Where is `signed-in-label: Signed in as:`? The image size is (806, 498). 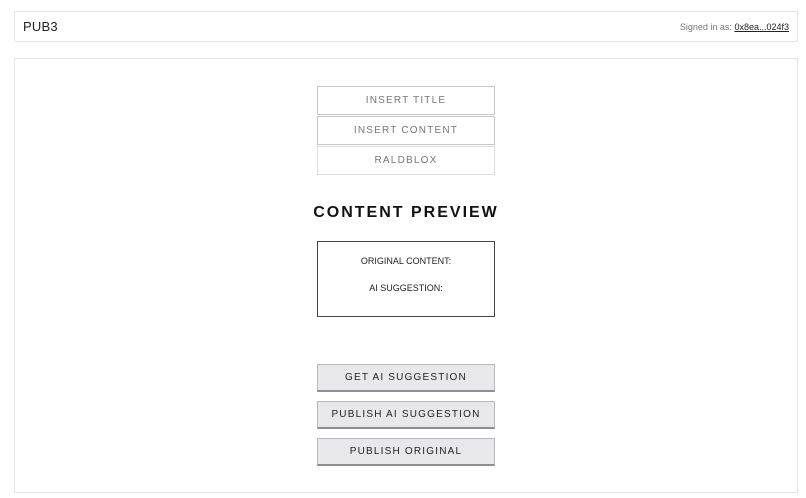 signed-in-label: Signed in as: is located at coordinates (705, 27).